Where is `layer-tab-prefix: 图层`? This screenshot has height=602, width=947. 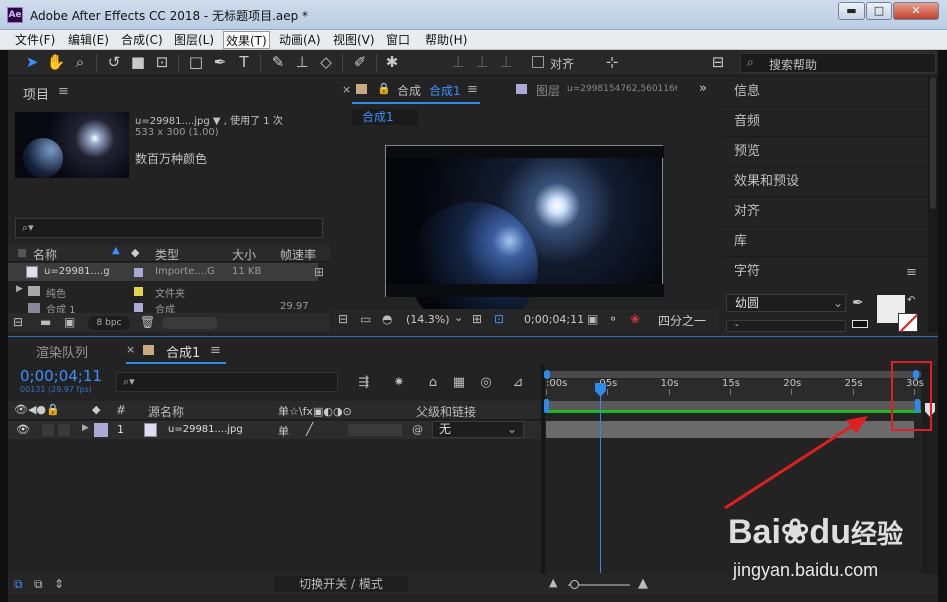
layer-tab-prefix: 图层 is located at coordinates (548, 90).